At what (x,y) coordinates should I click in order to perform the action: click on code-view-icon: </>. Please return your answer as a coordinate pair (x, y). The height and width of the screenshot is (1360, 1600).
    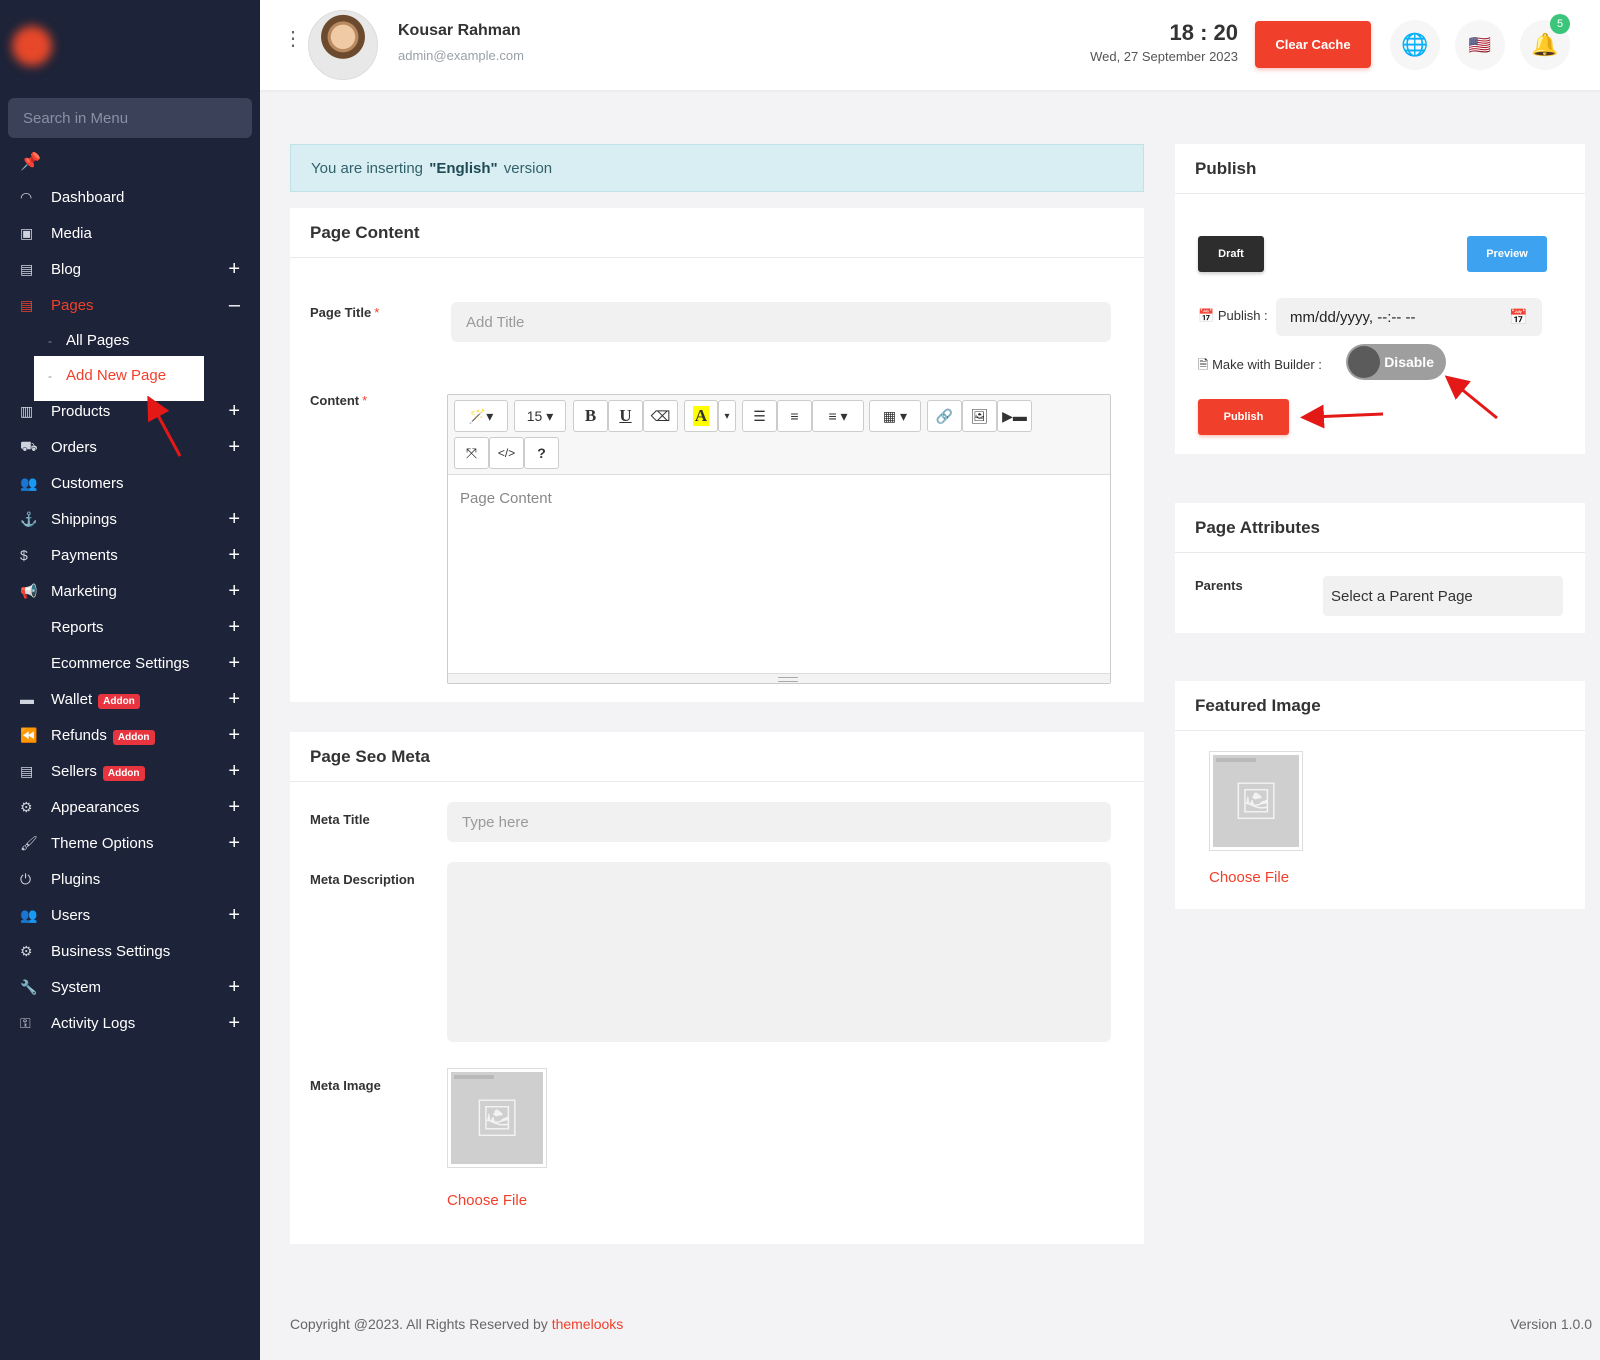
    Looking at the image, I should click on (506, 453).